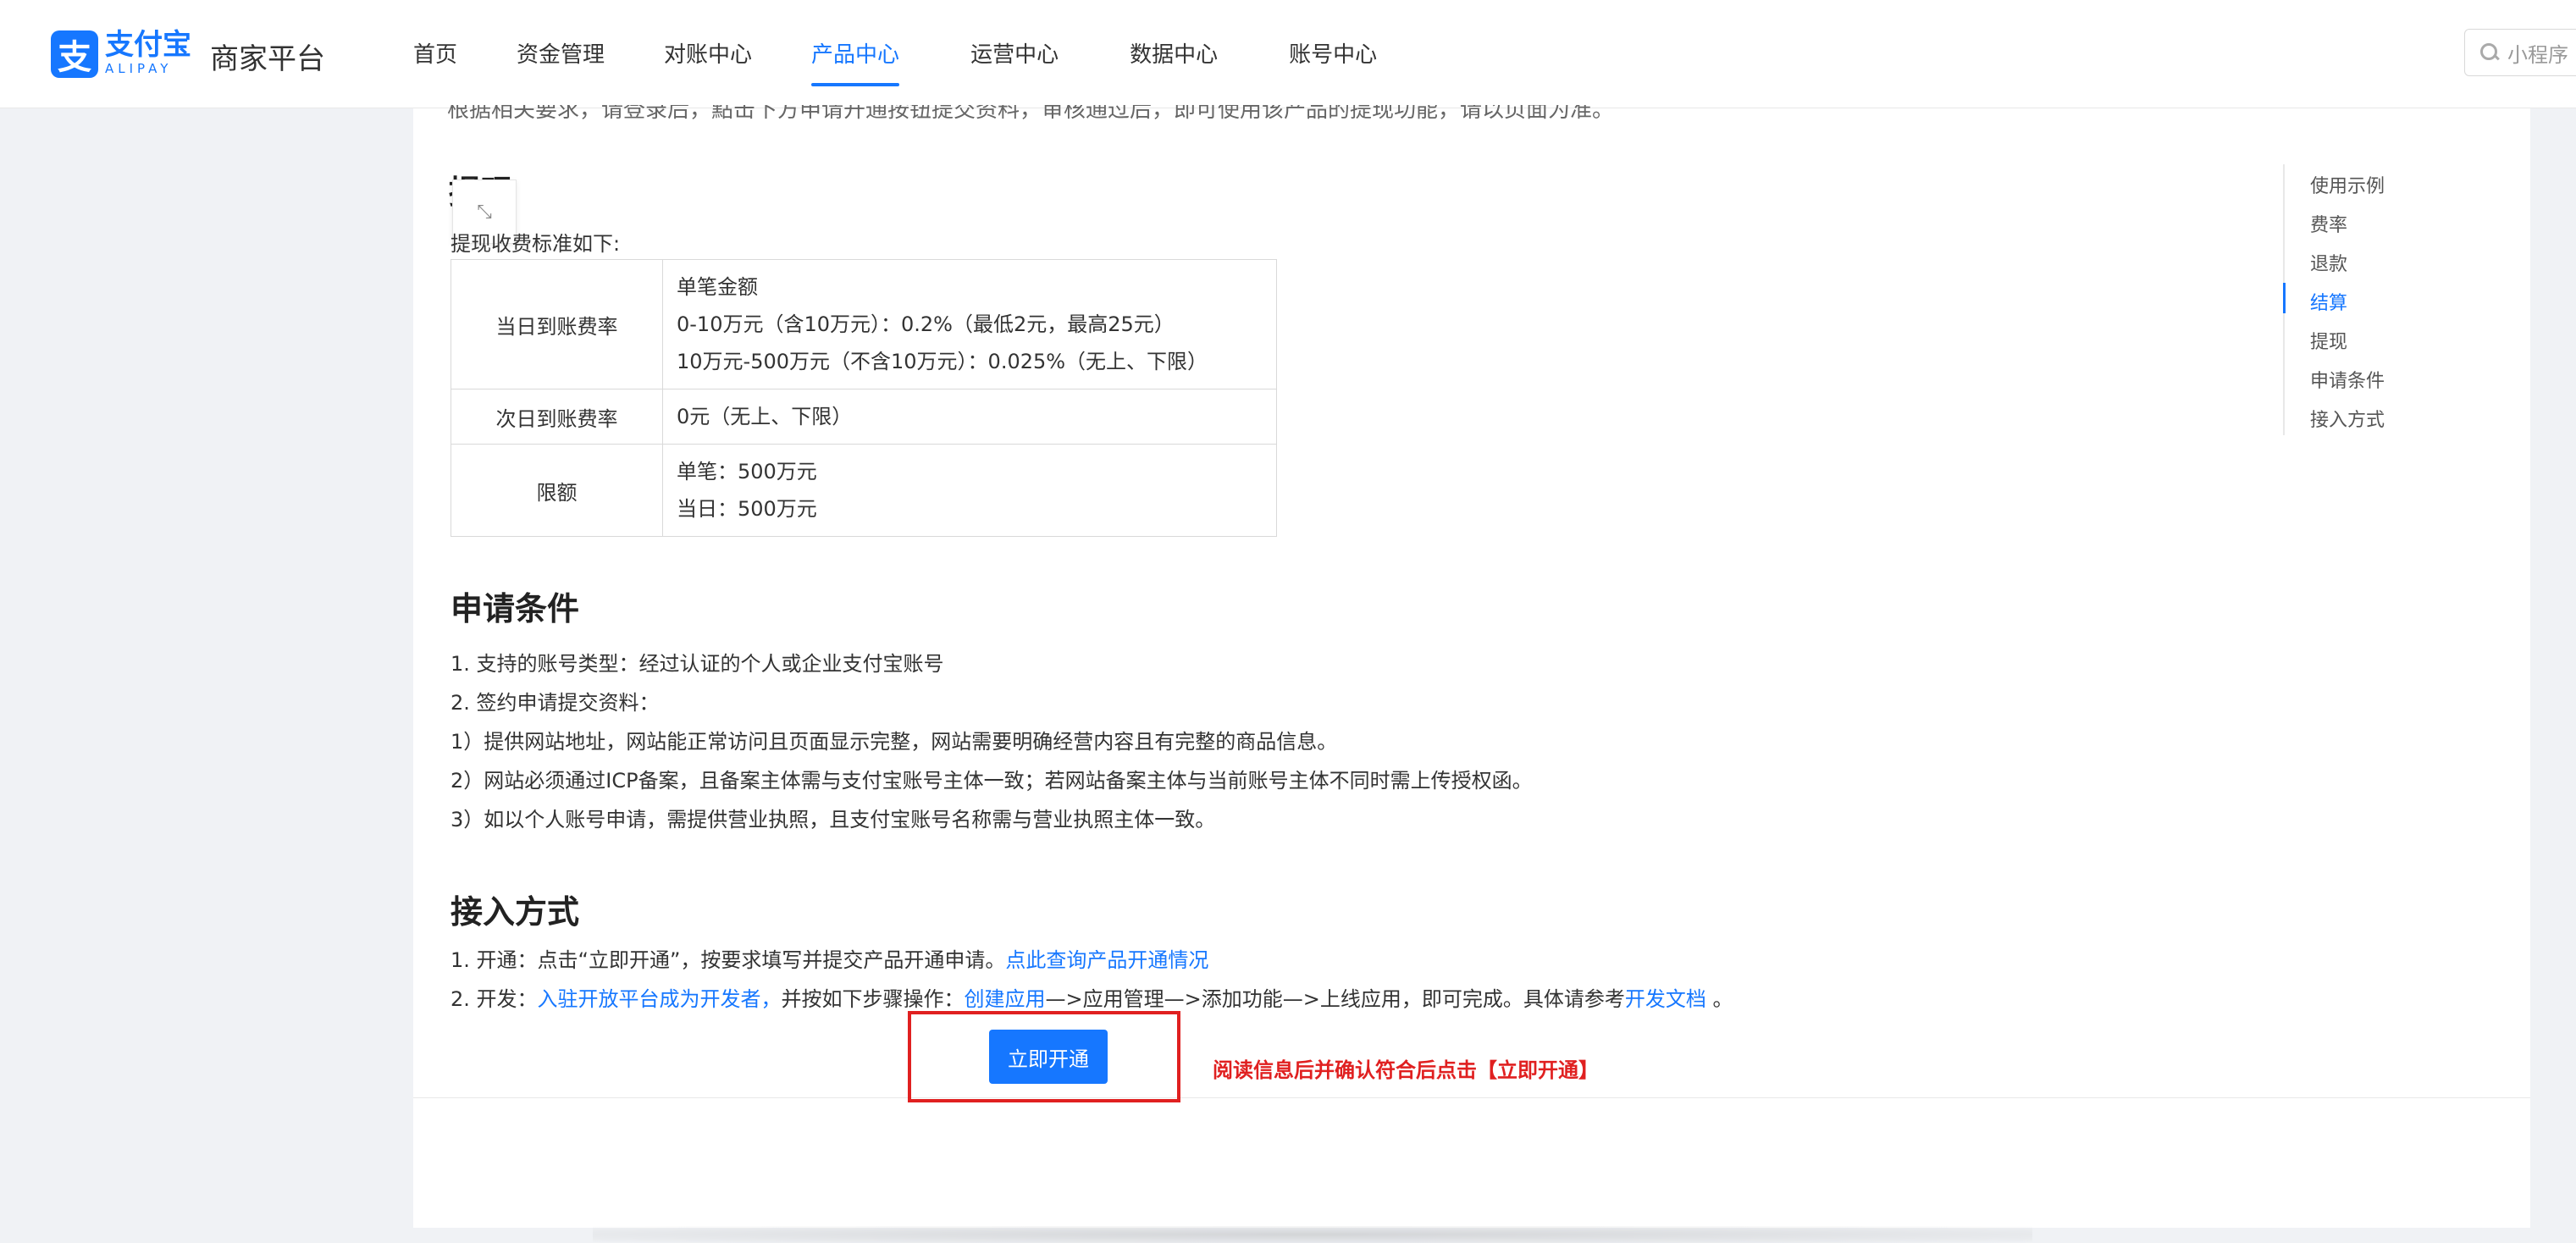 This screenshot has width=2576, height=1243. I want to click on alipay-logo-text: 支付宝 ALIPAY, so click(148, 53).